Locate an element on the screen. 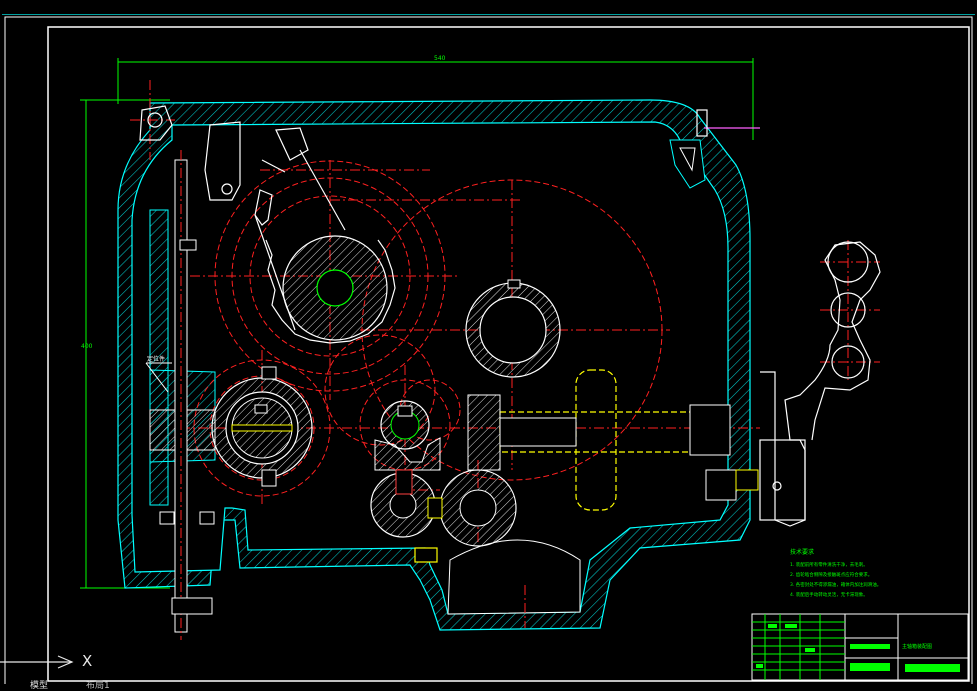 The image size is (977, 691). ucs-icon is located at coordinates (37, 662).